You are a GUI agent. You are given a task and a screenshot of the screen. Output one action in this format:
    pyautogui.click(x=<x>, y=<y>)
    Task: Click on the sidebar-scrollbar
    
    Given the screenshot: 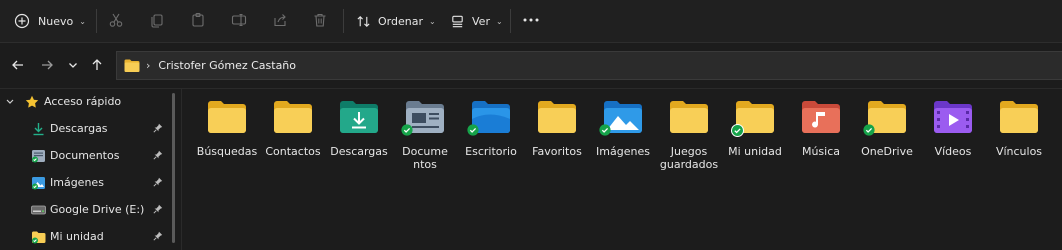 What is the action you would take?
    pyautogui.click(x=173, y=168)
    